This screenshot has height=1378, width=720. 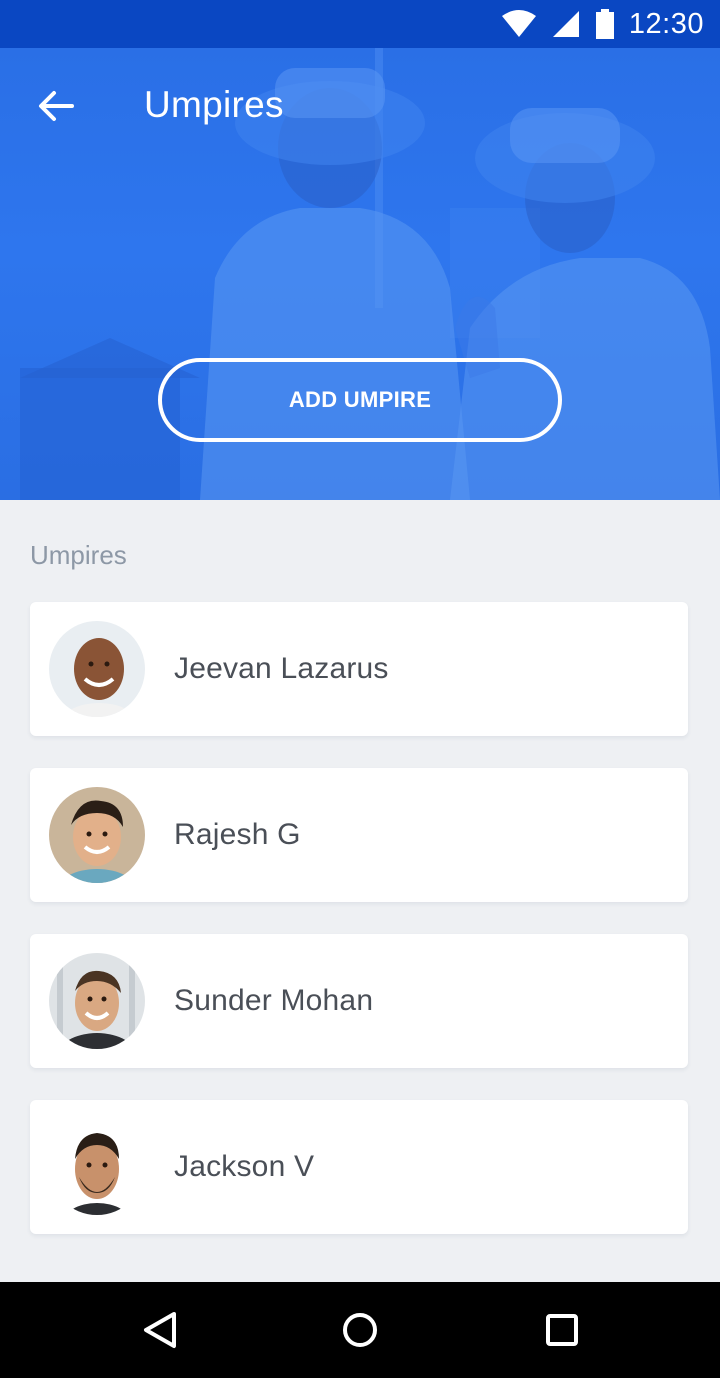 I want to click on signal-icon, so click(x=566, y=24).